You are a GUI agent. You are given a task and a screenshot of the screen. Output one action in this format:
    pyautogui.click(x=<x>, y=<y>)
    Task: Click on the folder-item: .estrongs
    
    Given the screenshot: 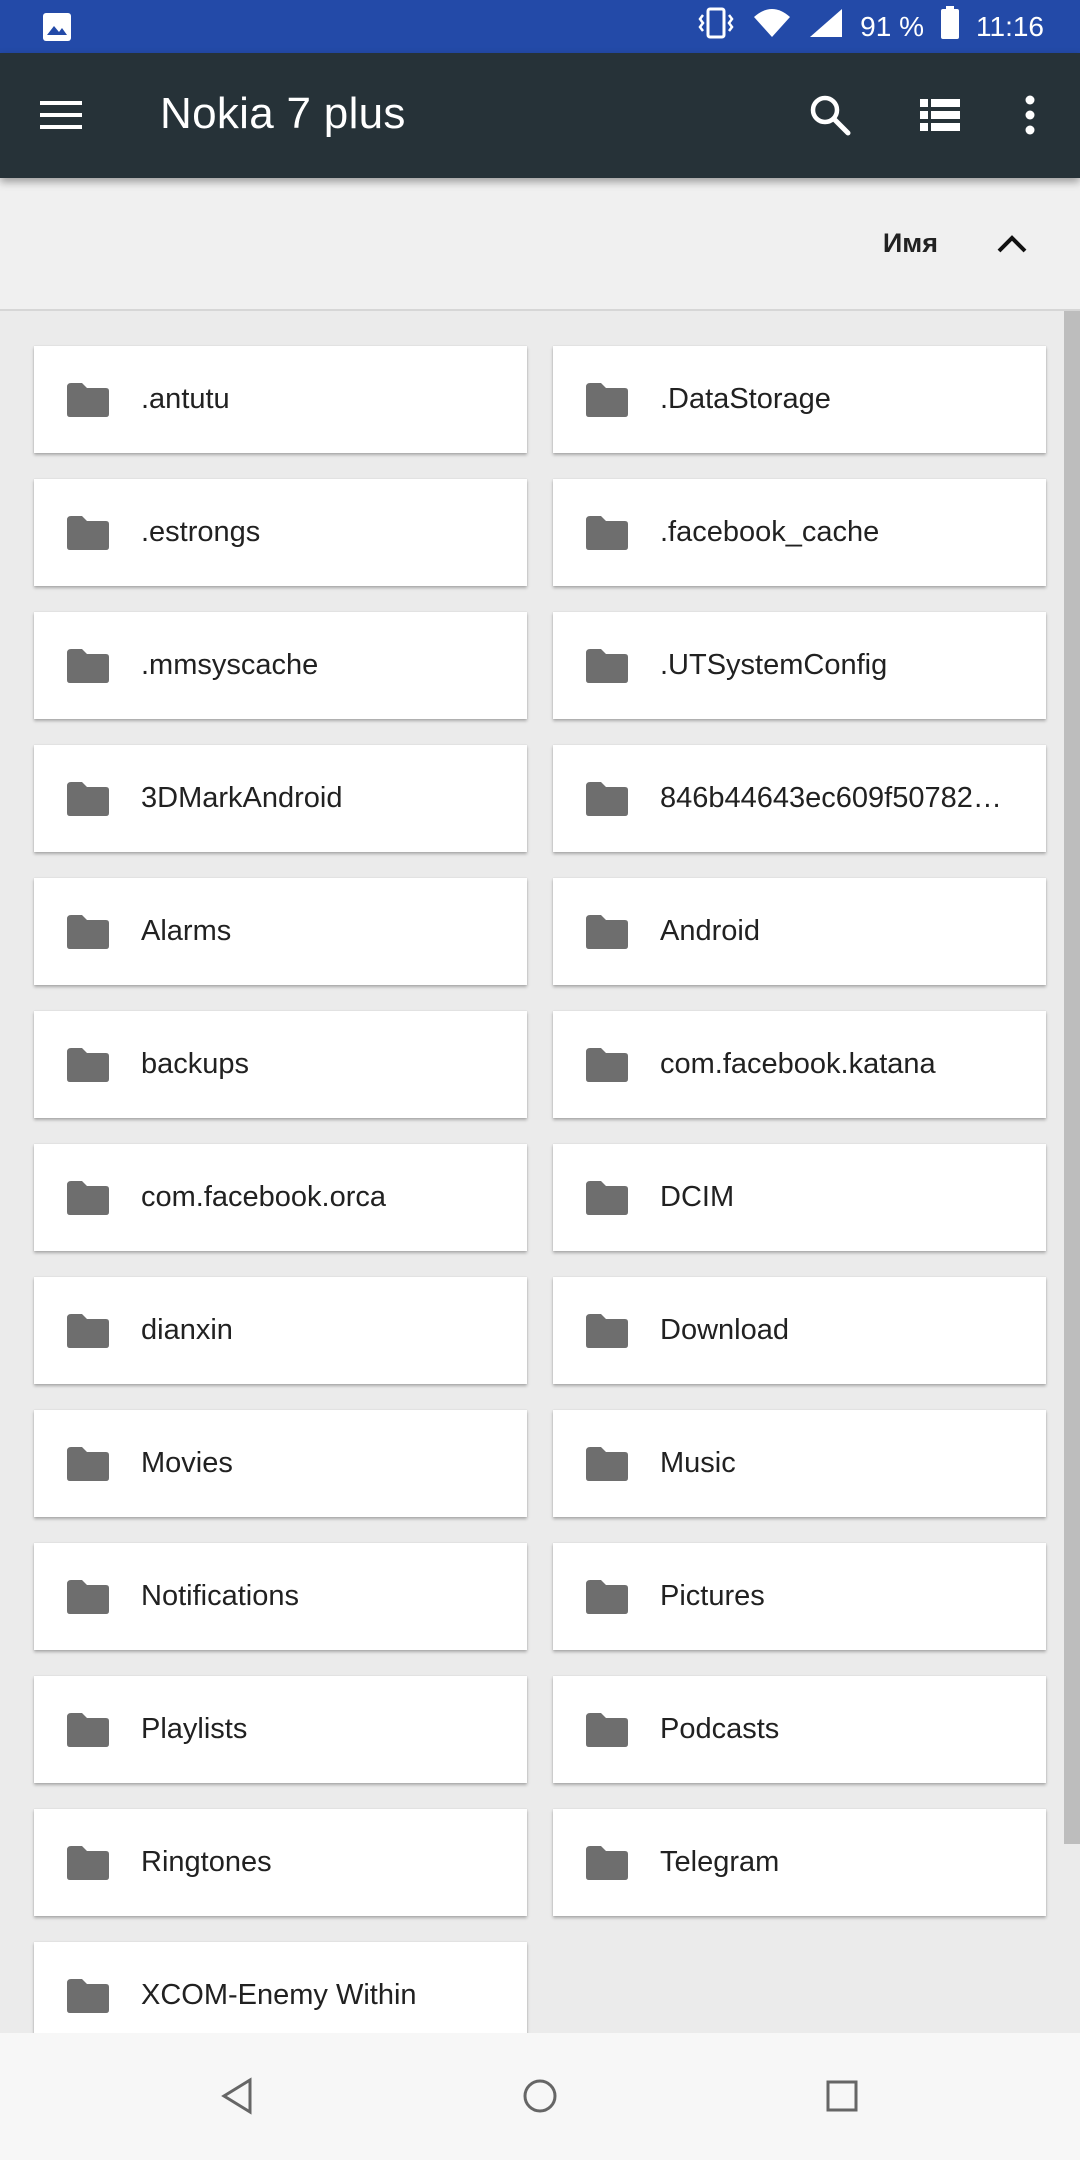 What is the action you would take?
    pyautogui.click(x=280, y=532)
    